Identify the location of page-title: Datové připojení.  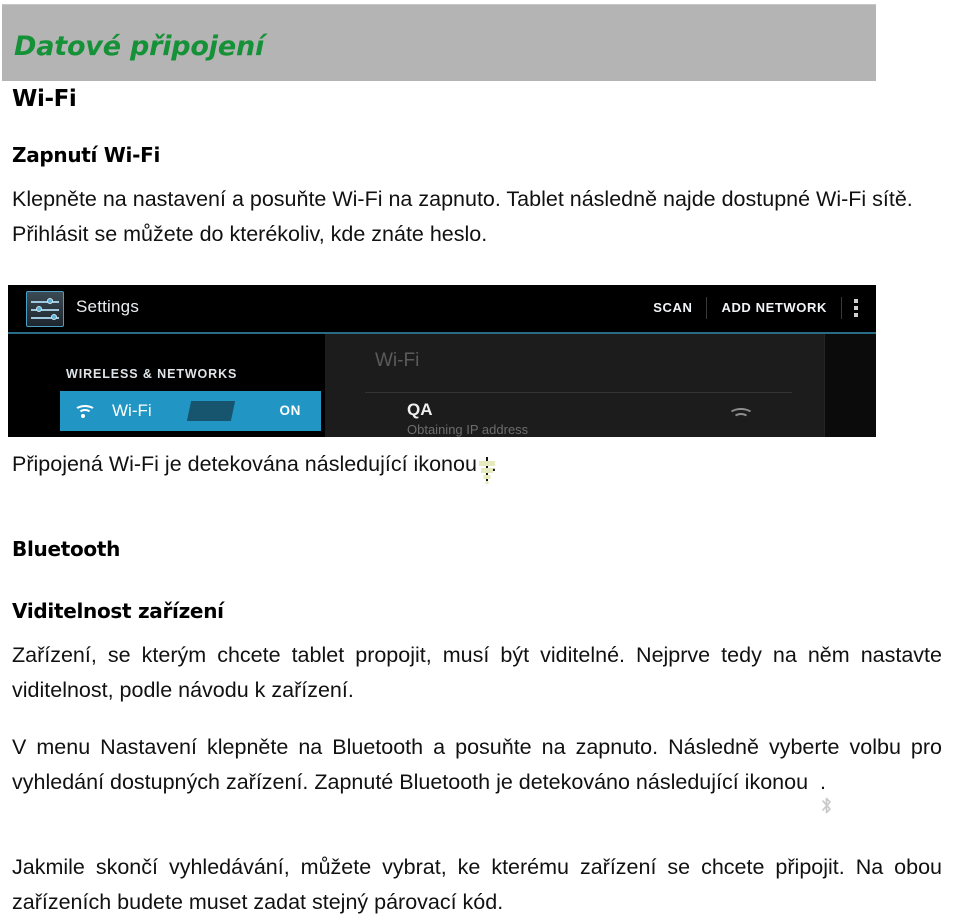
(139, 46).